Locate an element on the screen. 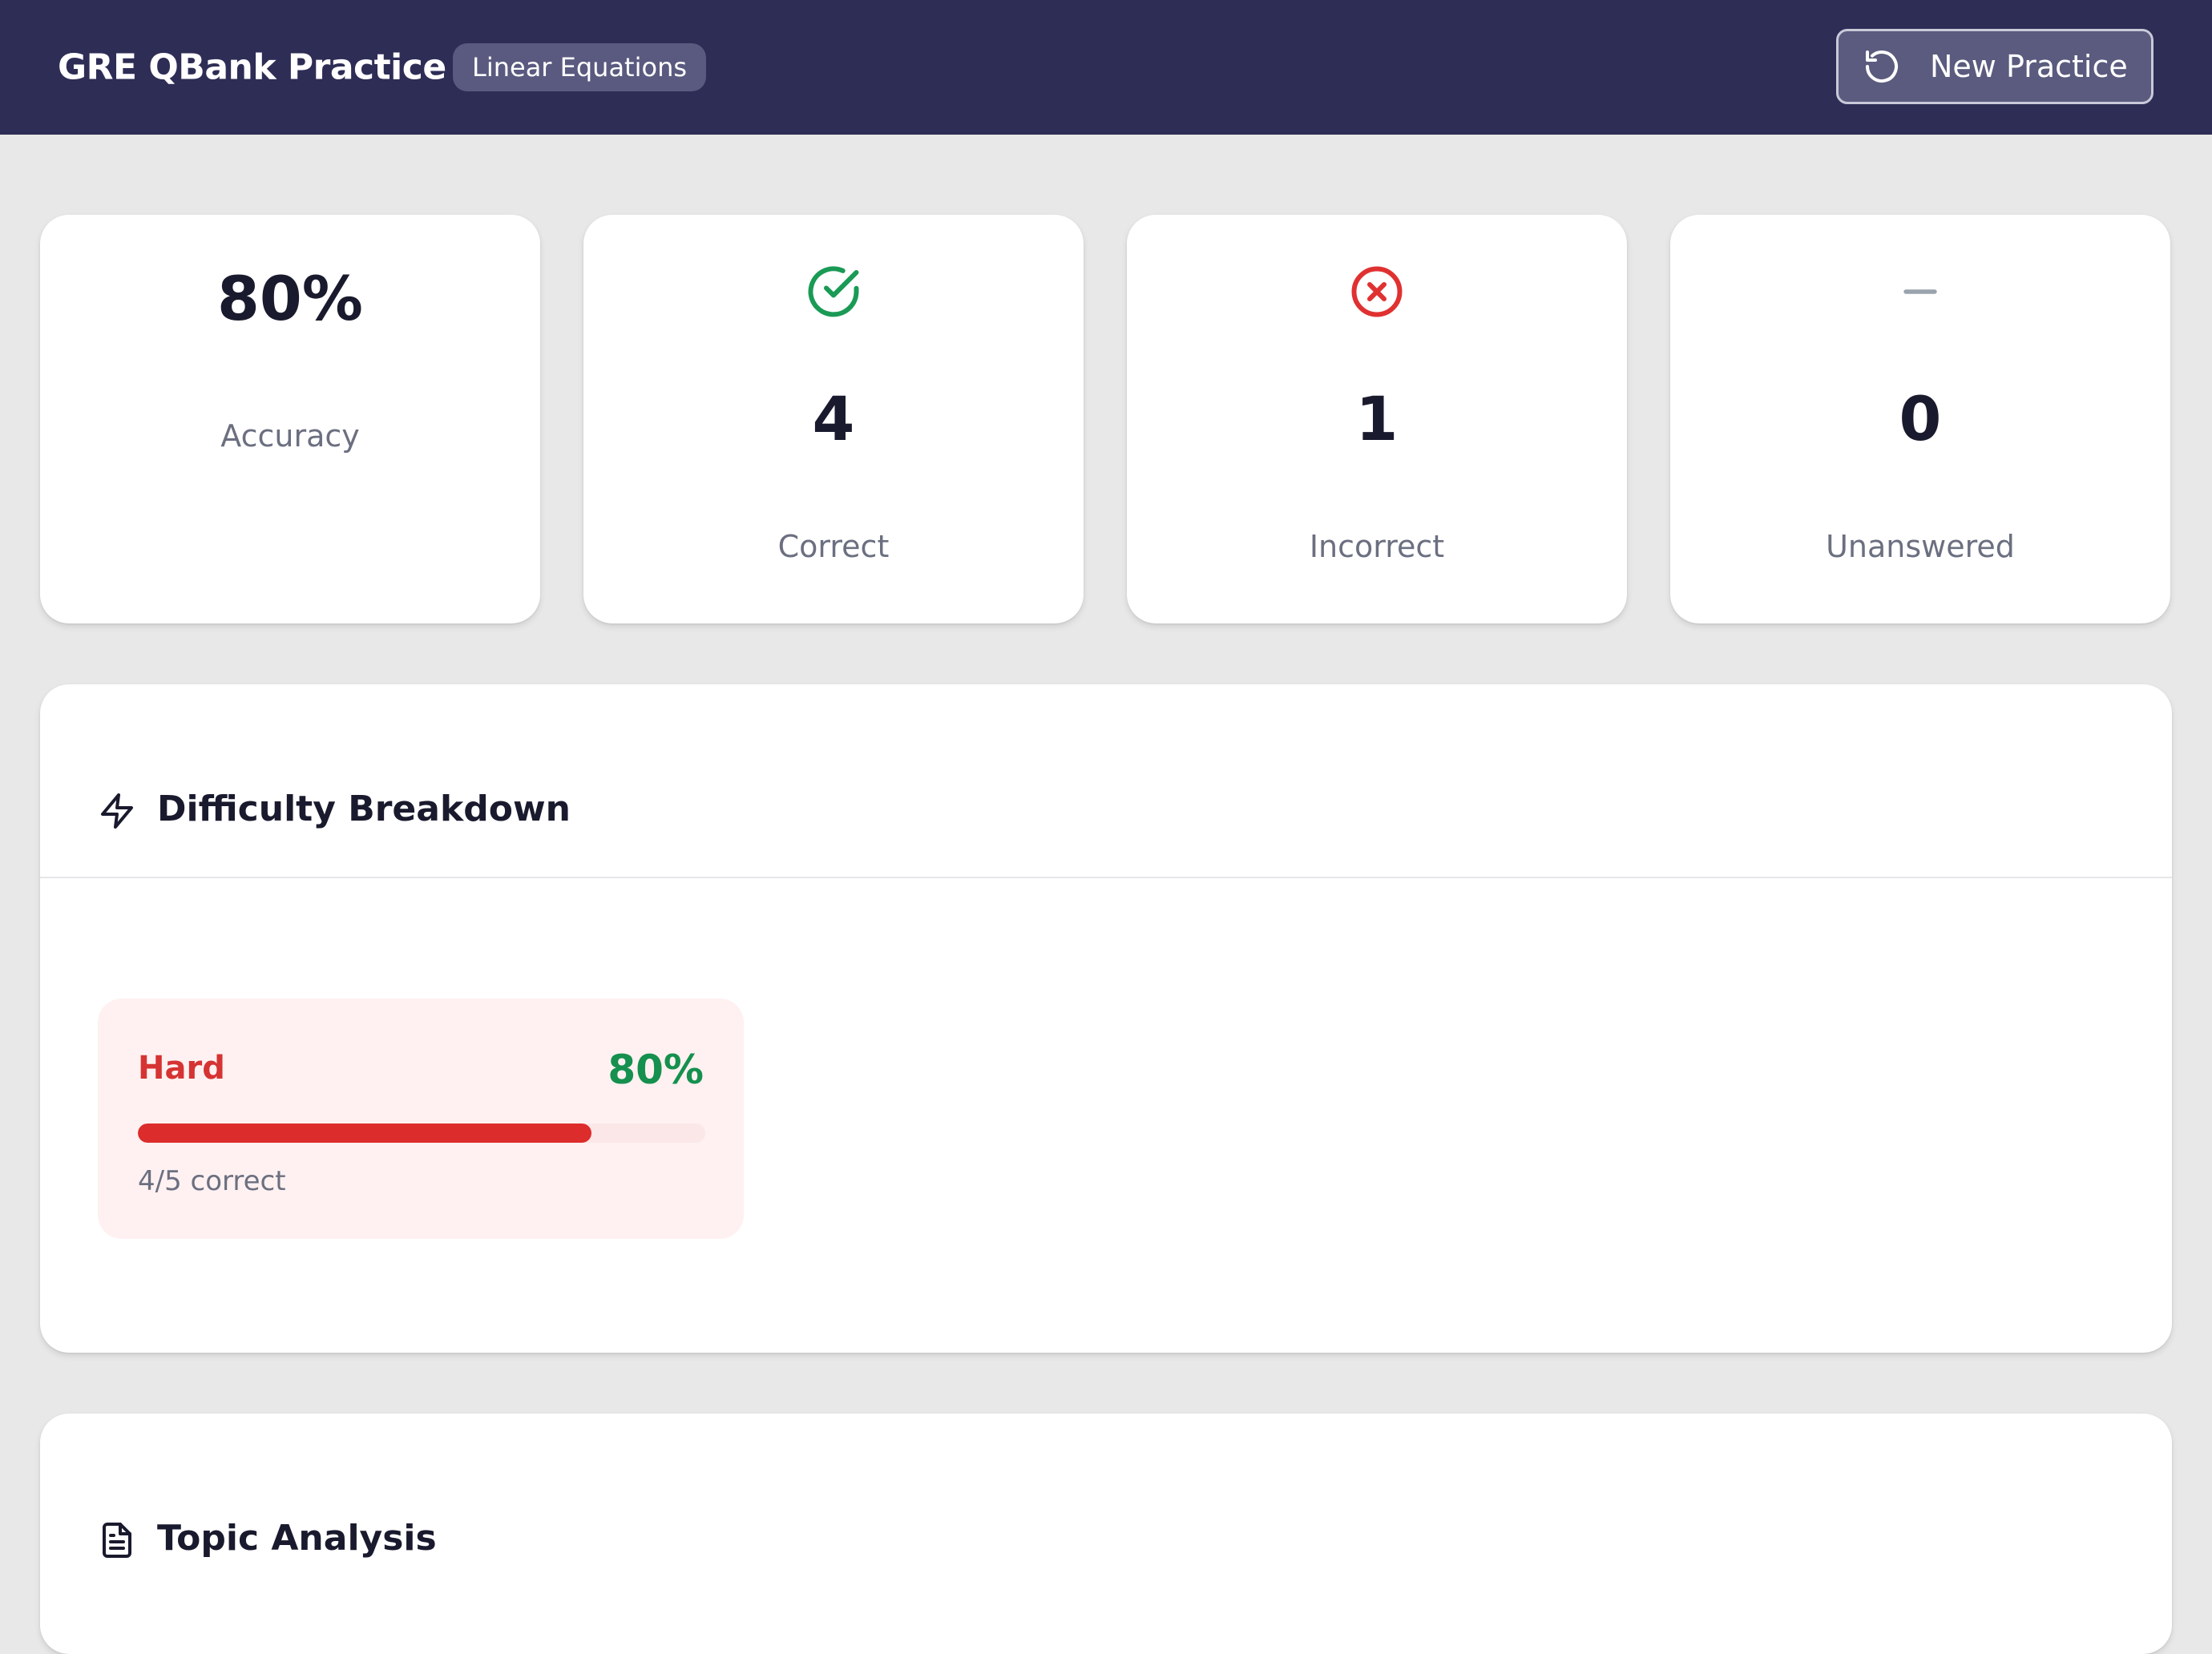 This screenshot has height=1654, width=2212. x-circle-icon is located at coordinates (1377, 292).